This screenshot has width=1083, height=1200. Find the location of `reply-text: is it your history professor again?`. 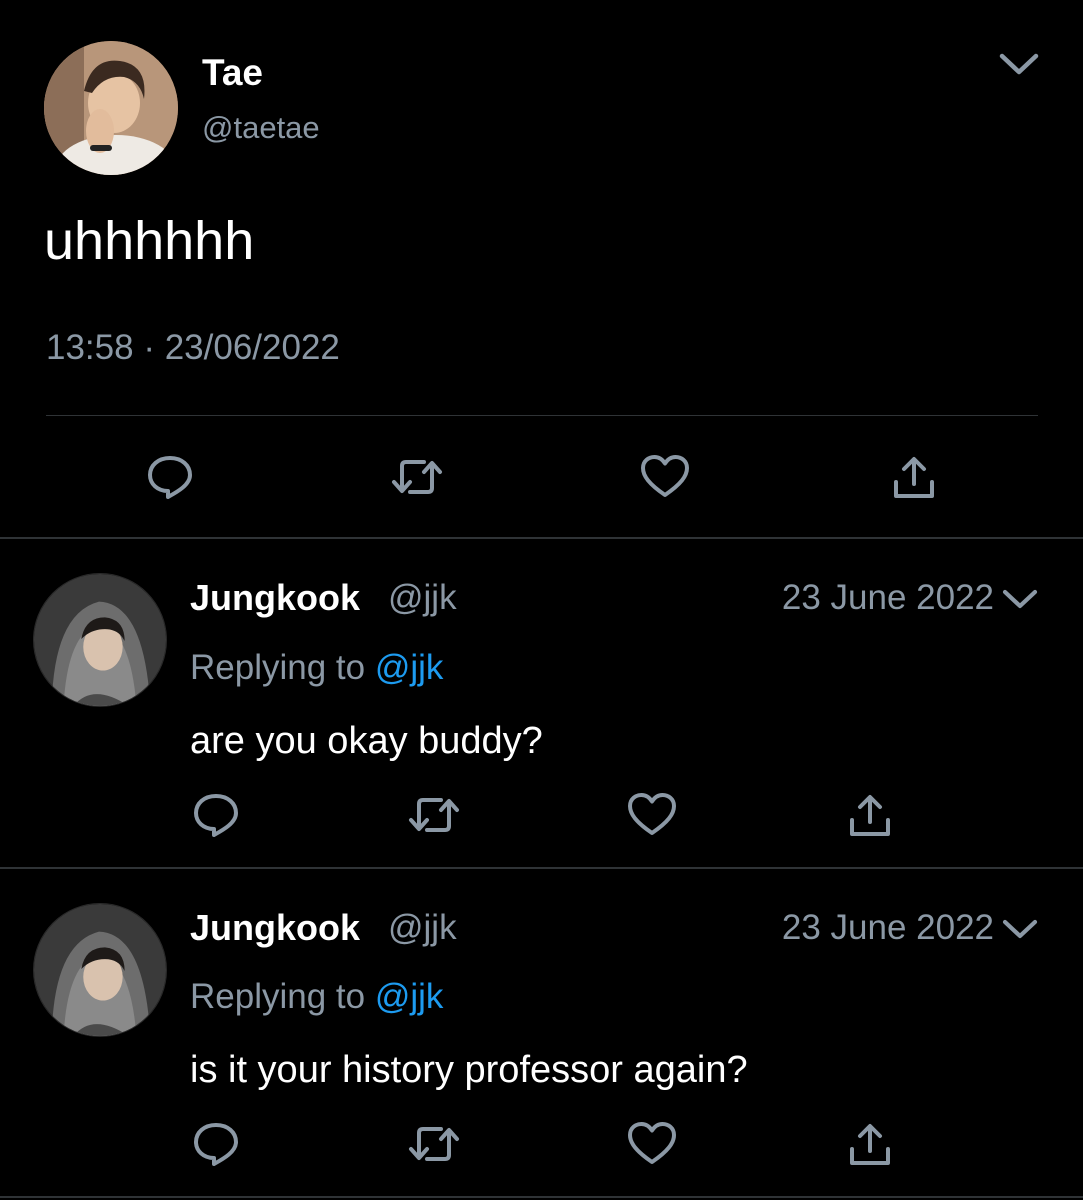

reply-text: is it your history professor again? is located at coordinates (469, 1070).